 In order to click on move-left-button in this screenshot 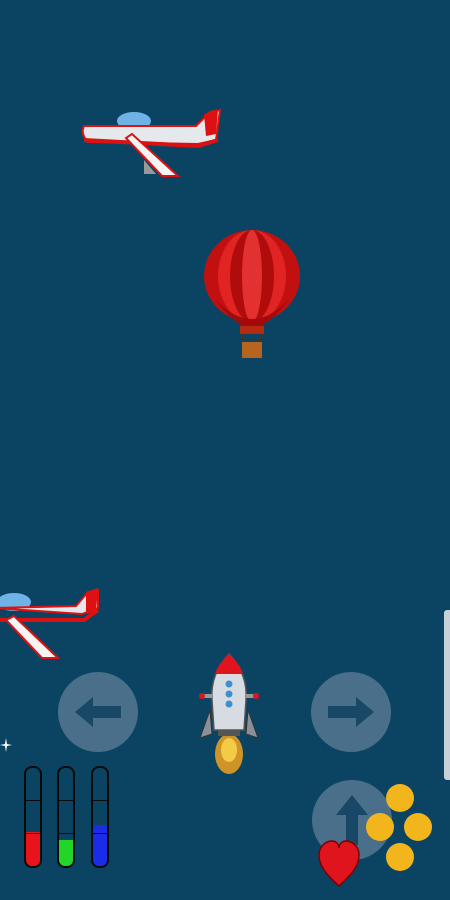, I will do `click(98, 712)`.